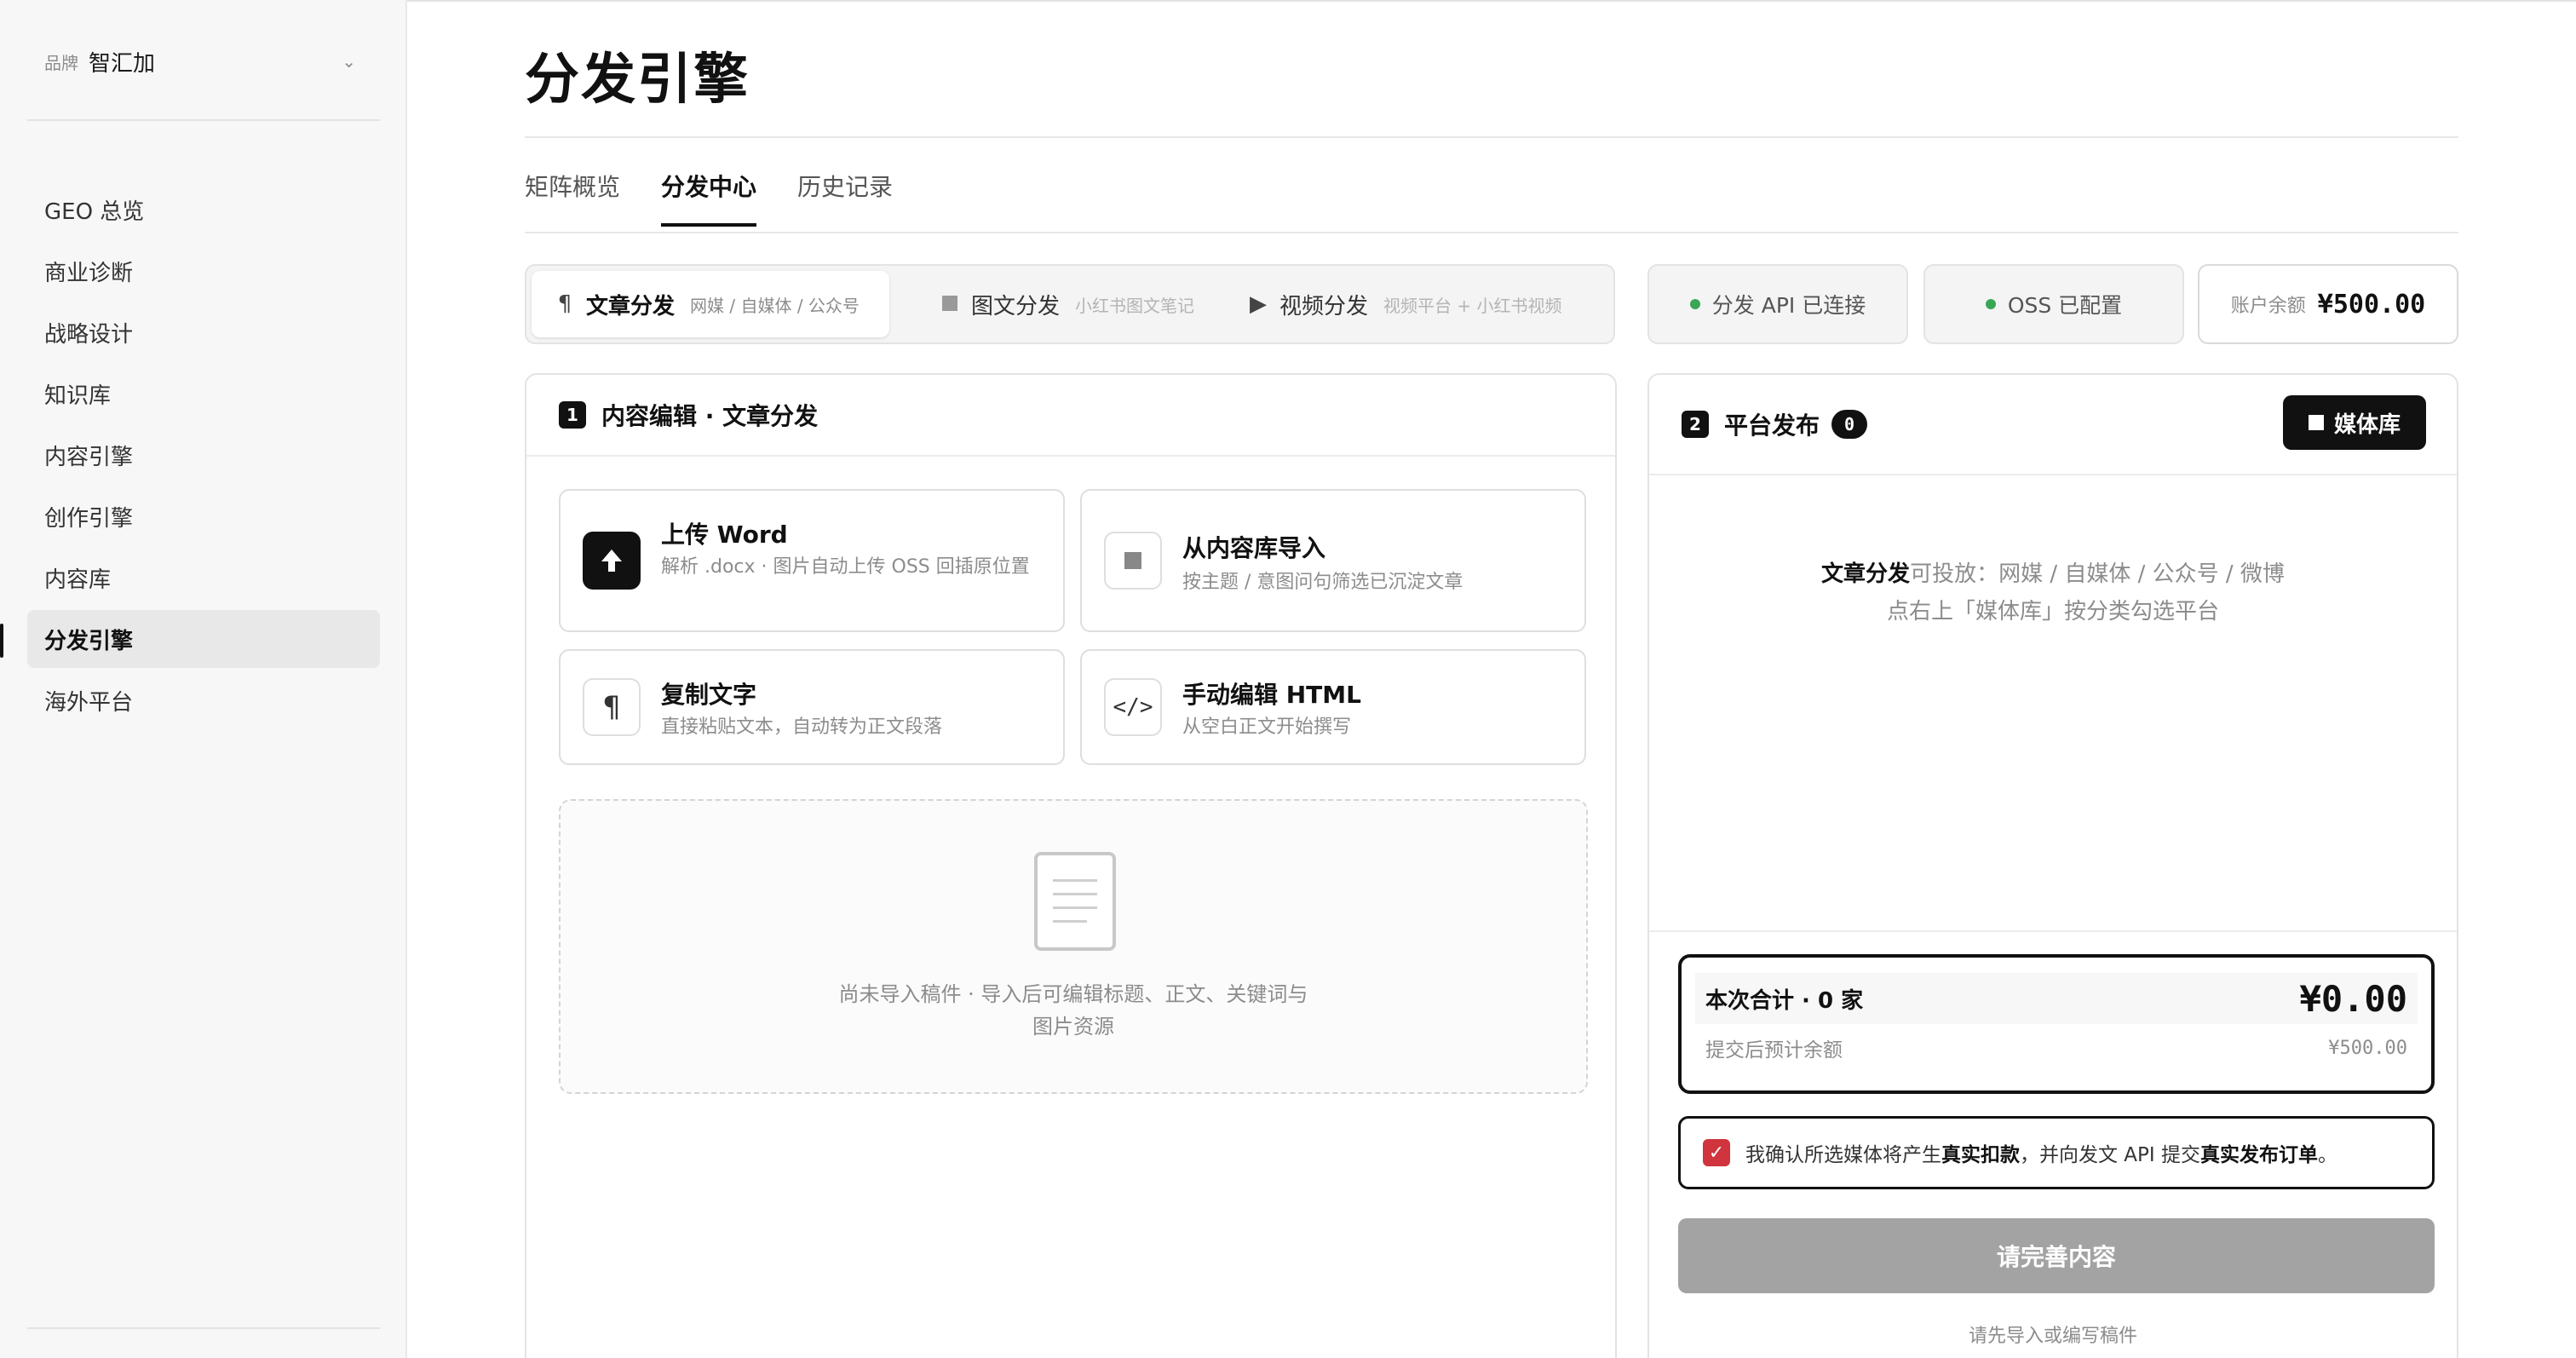 This screenshot has height=1358, width=2576. Describe the element at coordinates (1717, 1152) in the screenshot. I see `confirm-checkbox: ✓` at that location.